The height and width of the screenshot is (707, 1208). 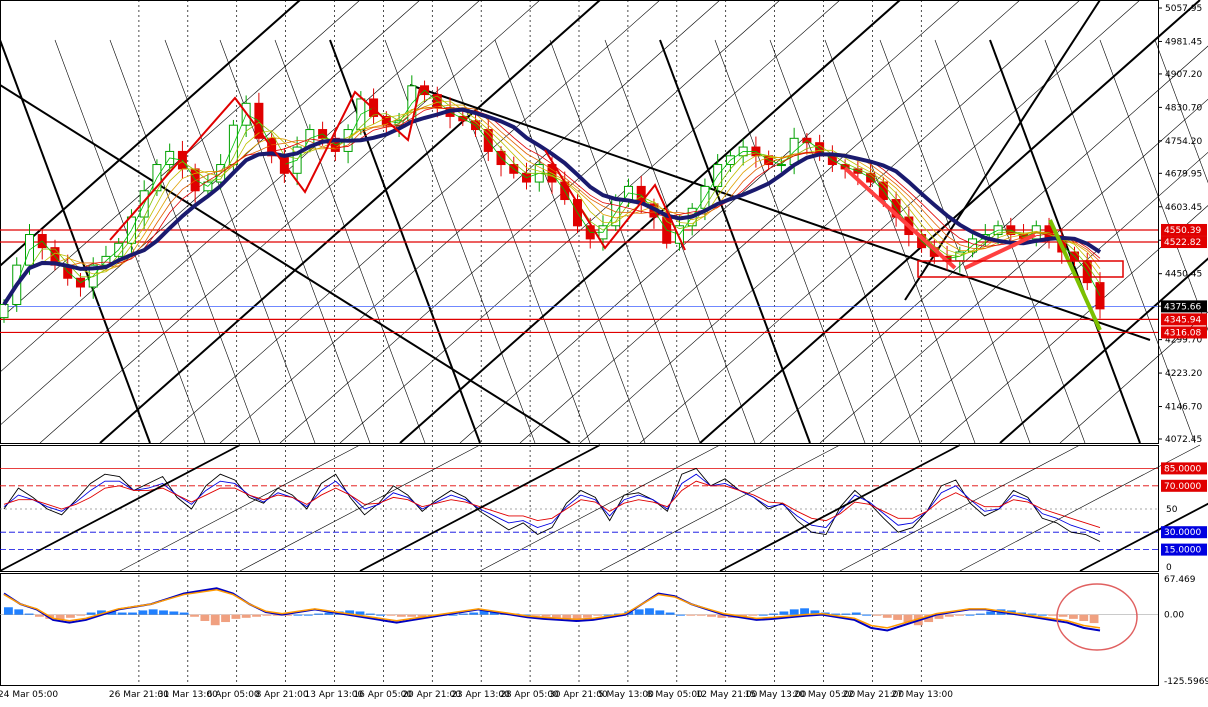 What do you see at coordinates (1183, 374) in the screenshot?
I see `price-tick-label: 4223.20` at bounding box center [1183, 374].